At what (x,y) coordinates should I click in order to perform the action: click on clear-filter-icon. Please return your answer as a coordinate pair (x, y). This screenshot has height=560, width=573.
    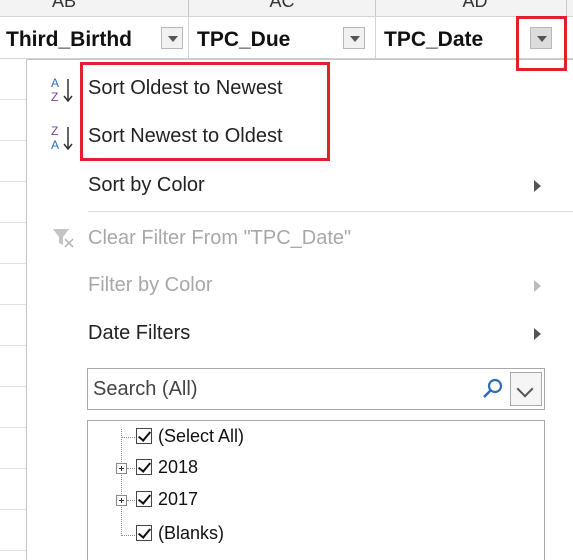
    Looking at the image, I should click on (63, 238).